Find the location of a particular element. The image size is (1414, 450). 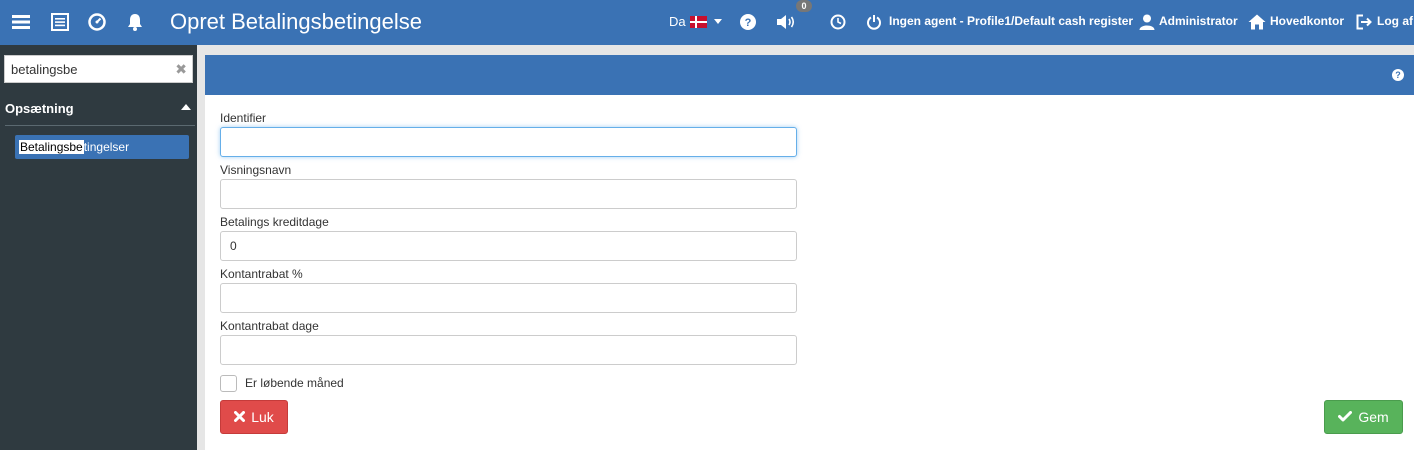

sidebar-search: ✖ is located at coordinates (98, 69).